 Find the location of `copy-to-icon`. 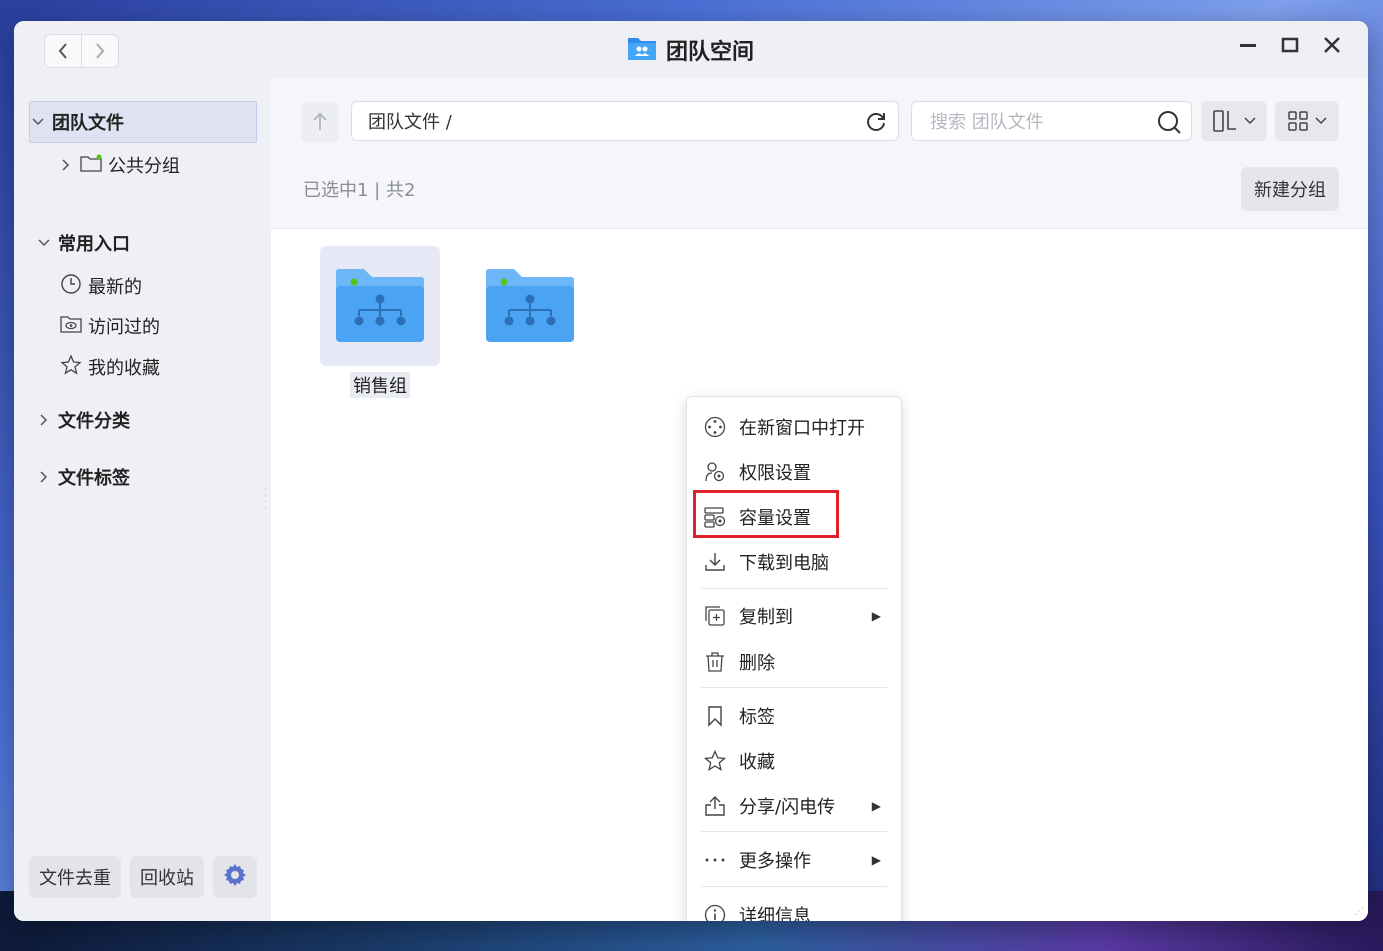

copy-to-icon is located at coordinates (715, 616).